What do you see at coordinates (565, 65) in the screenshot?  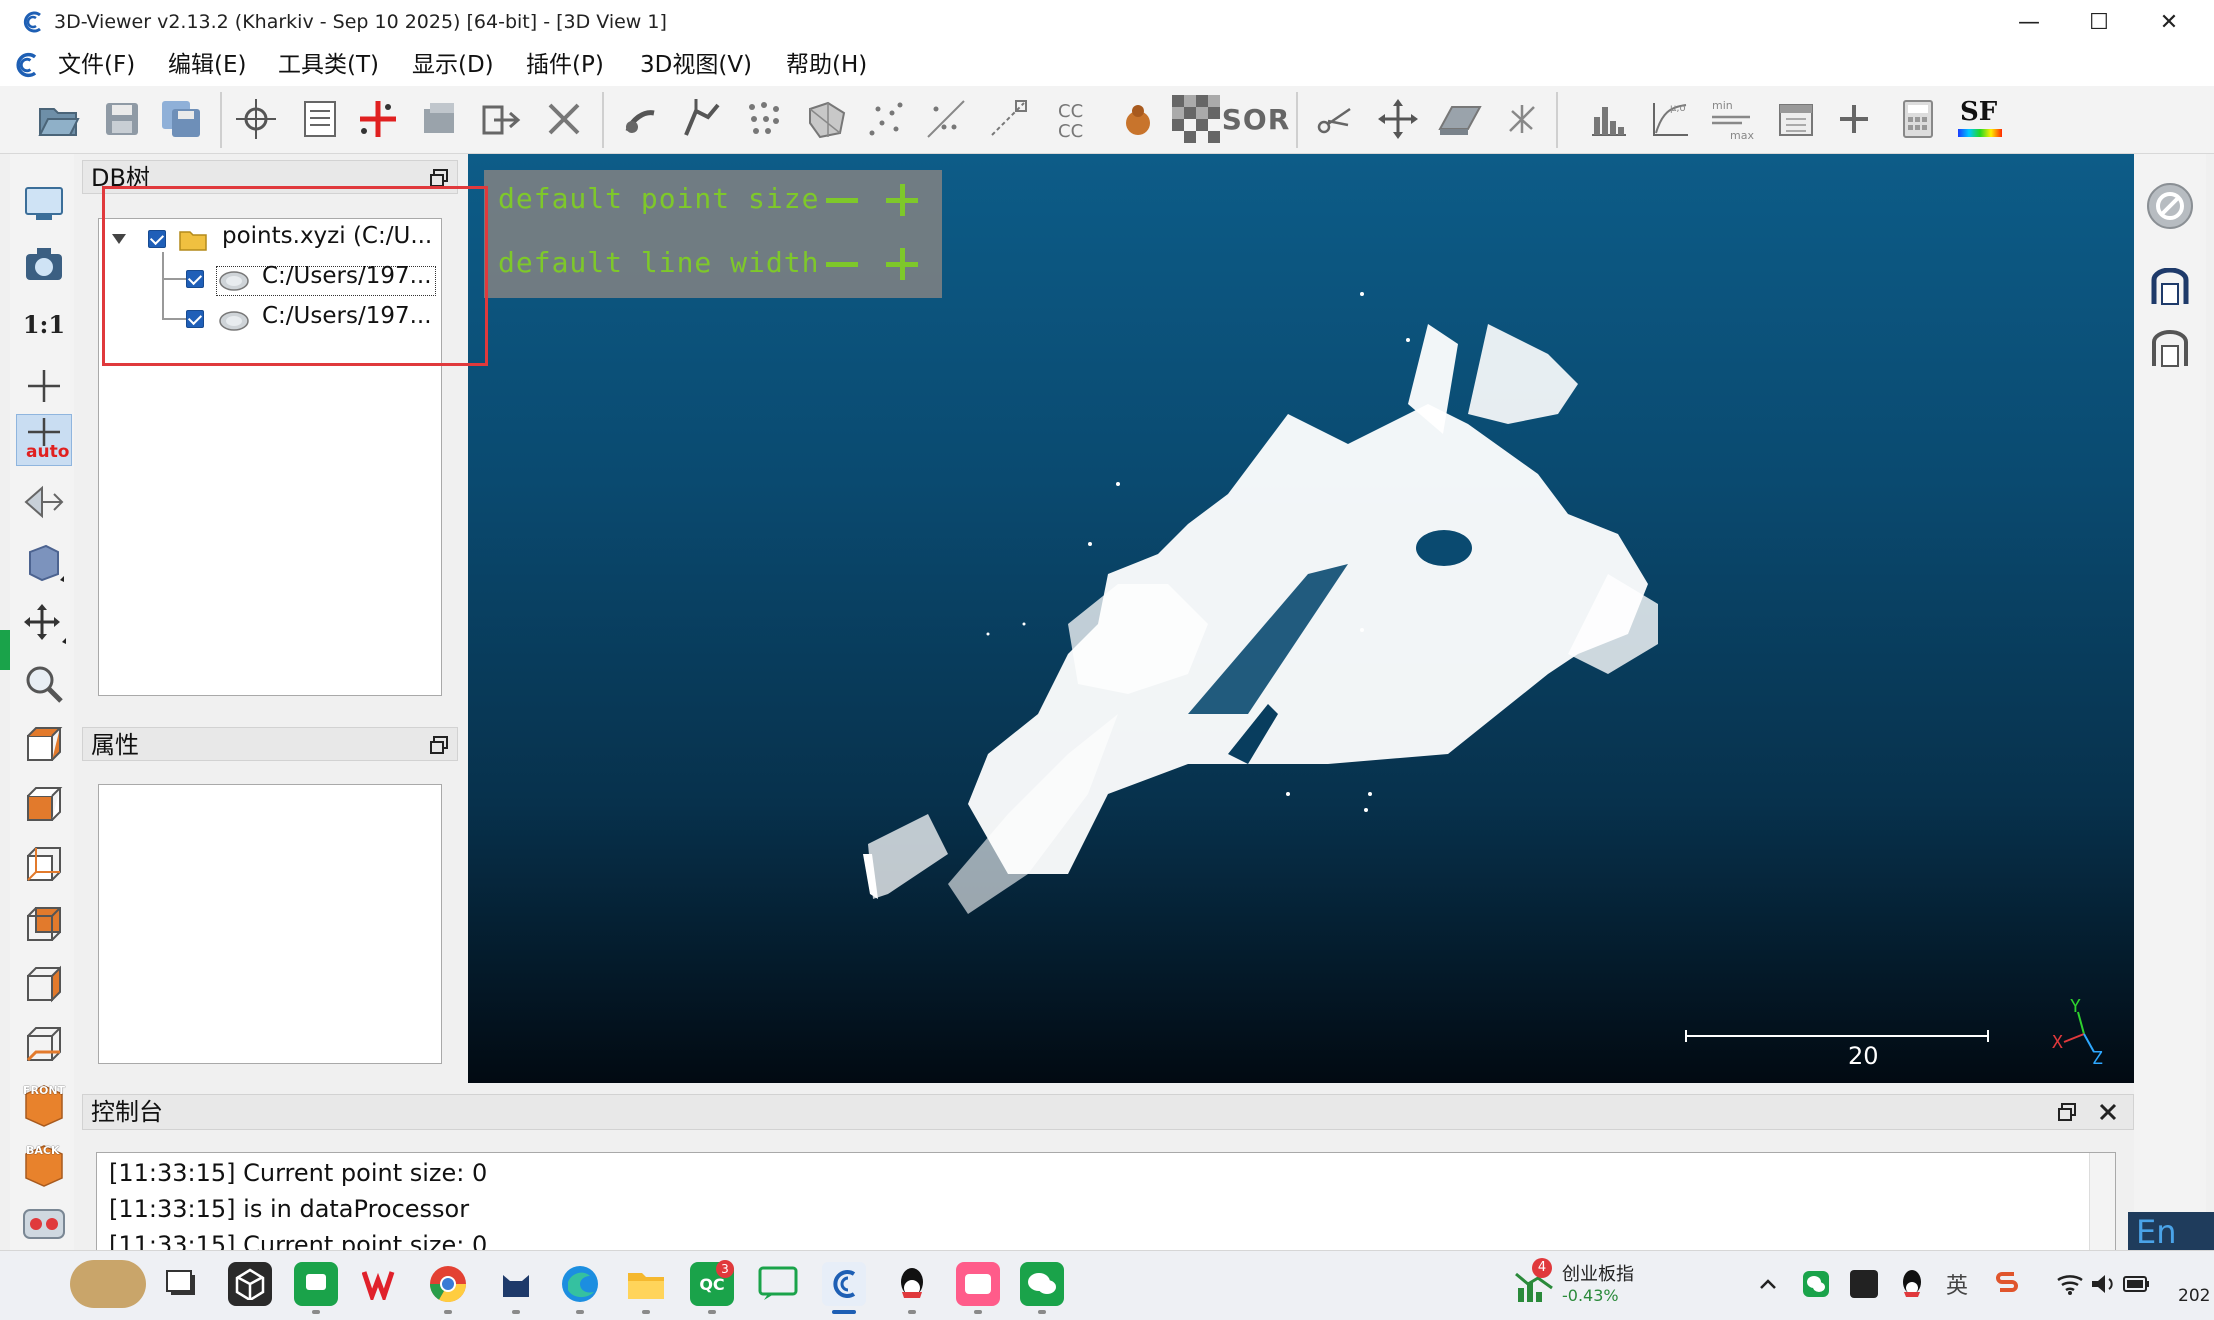 I see `menu-plugins: 插件(P)` at bounding box center [565, 65].